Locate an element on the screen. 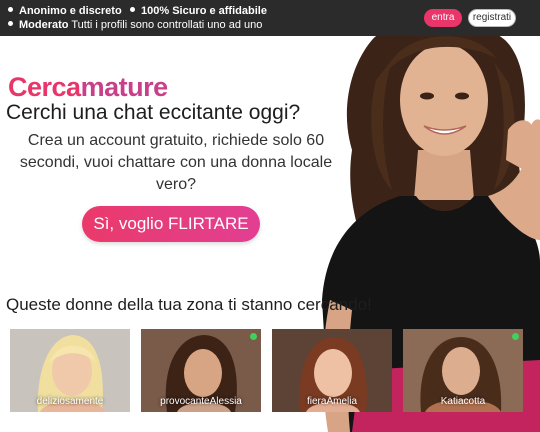  login-button: entra is located at coordinates (443, 18).